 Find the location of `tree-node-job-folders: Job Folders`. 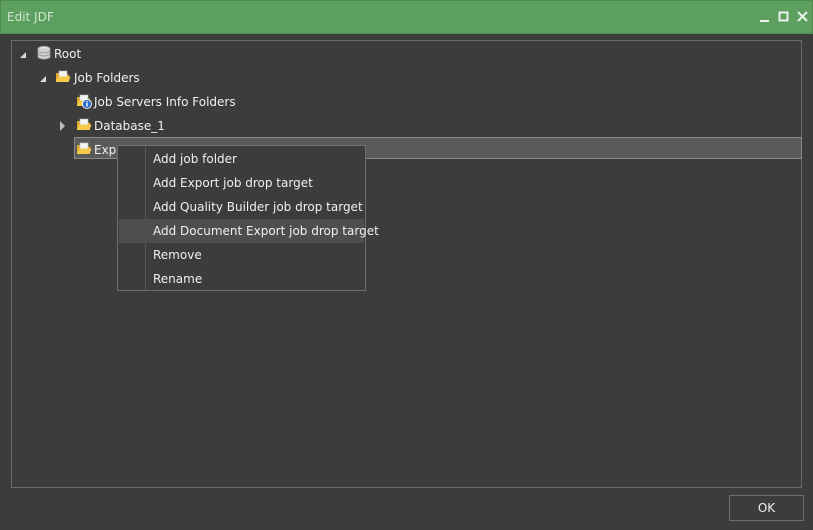

tree-node-job-folders: Job Folders is located at coordinates (107, 78).